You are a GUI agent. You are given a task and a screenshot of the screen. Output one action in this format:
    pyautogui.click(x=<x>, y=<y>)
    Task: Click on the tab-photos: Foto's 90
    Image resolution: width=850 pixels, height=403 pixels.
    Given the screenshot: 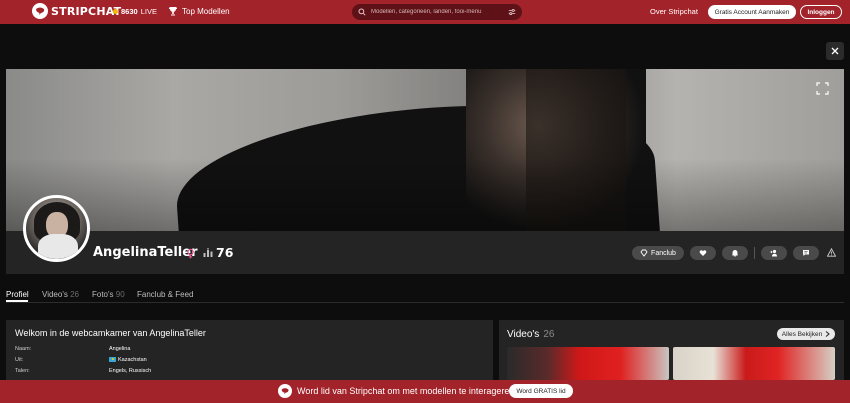 What is the action you would take?
    pyautogui.click(x=108, y=294)
    